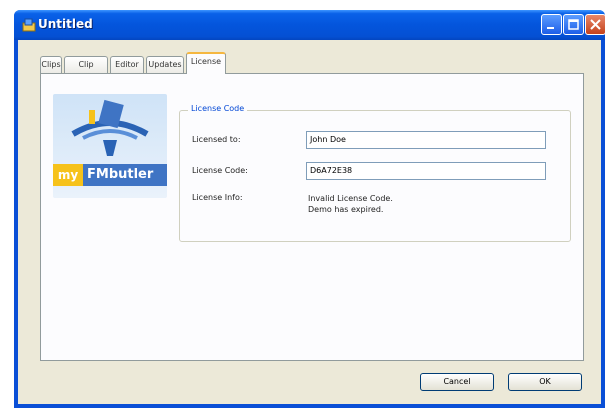 This screenshot has width=605, height=408. I want to click on tab-editor: Editor, so click(127, 64).